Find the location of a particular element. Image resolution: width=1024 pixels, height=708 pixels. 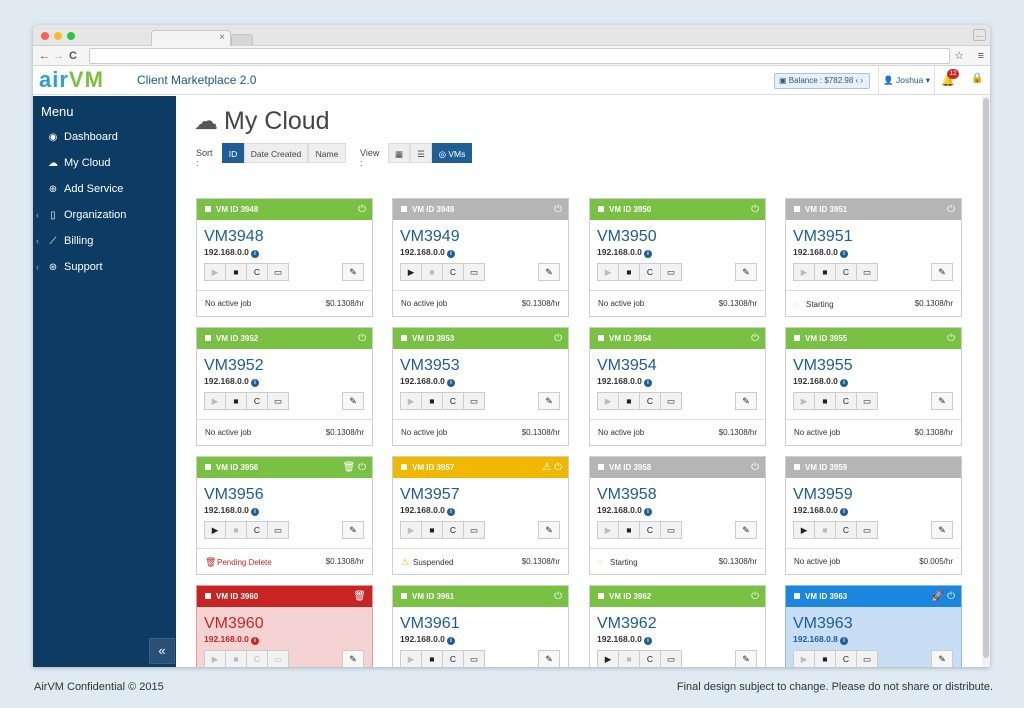

vm-name: VM3949 is located at coordinates (480, 233).